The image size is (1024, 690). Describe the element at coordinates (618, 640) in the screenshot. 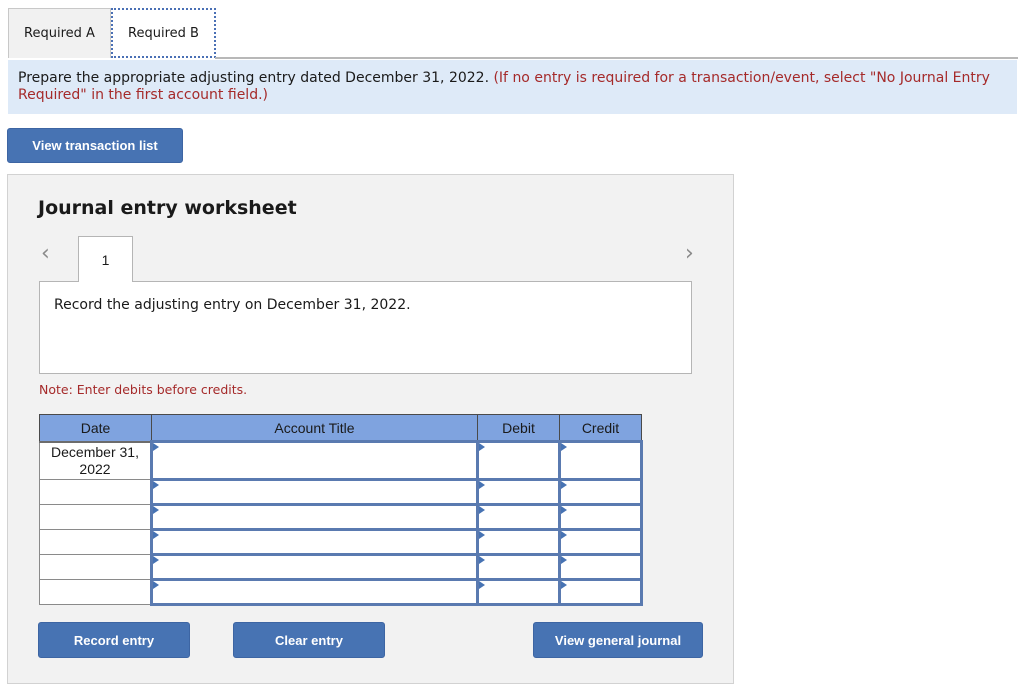

I see `view-general-journal-button: View general journal` at that location.